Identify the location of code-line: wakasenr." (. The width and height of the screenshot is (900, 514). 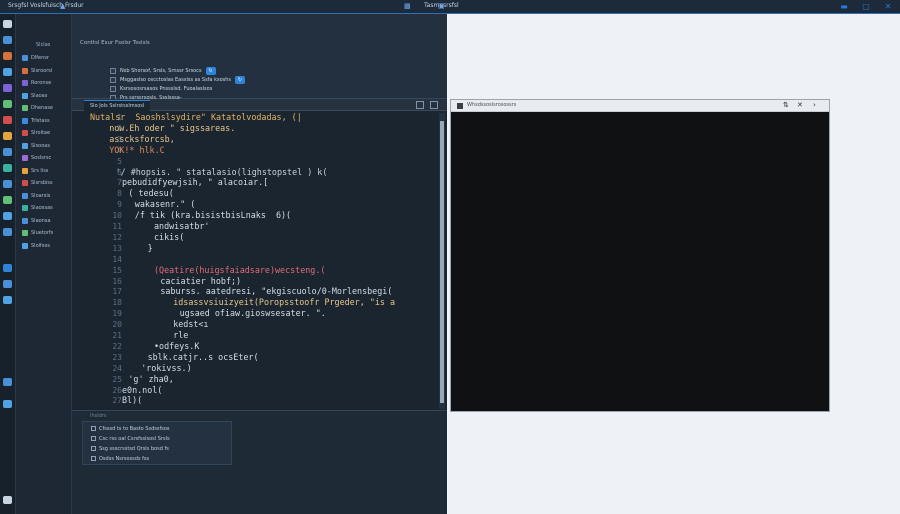
(165, 204).